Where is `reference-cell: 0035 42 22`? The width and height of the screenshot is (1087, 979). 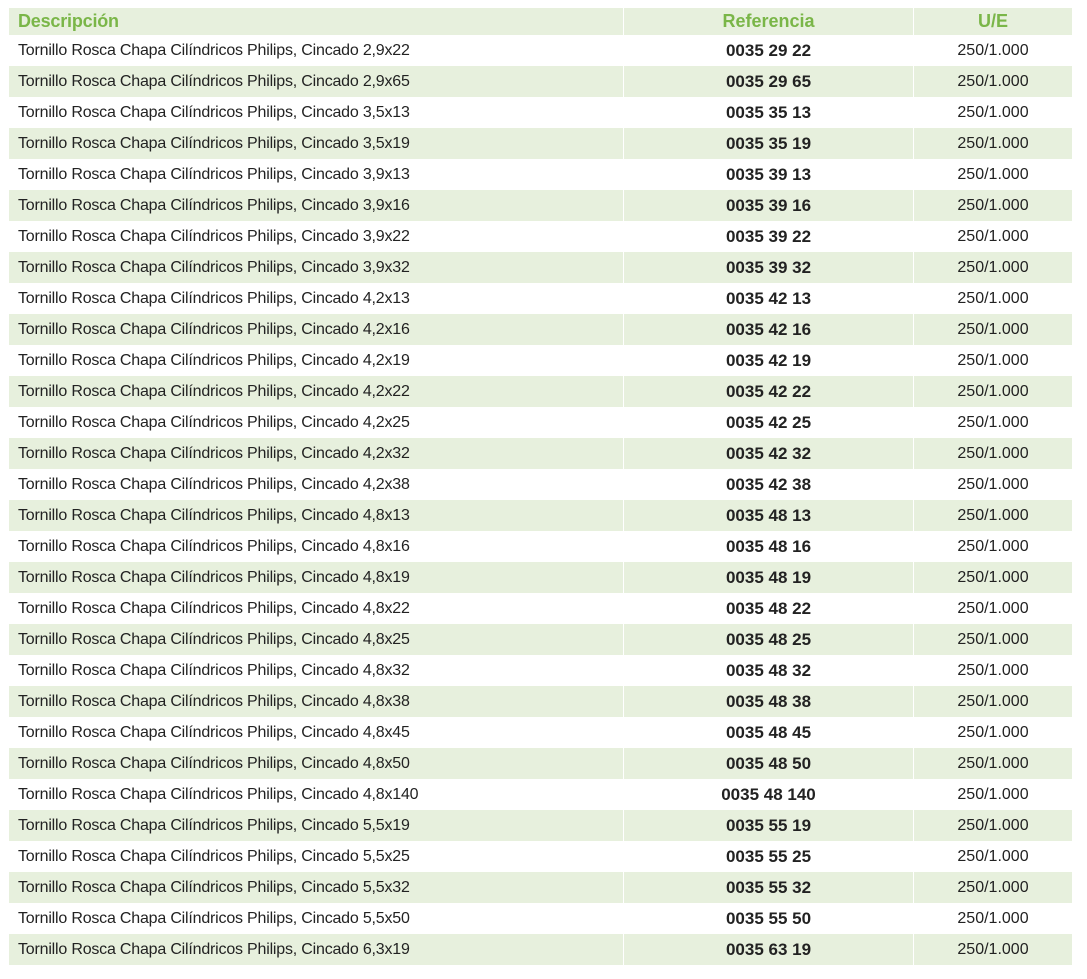 reference-cell: 0035 42 22 is located at coordinates (768, 391).